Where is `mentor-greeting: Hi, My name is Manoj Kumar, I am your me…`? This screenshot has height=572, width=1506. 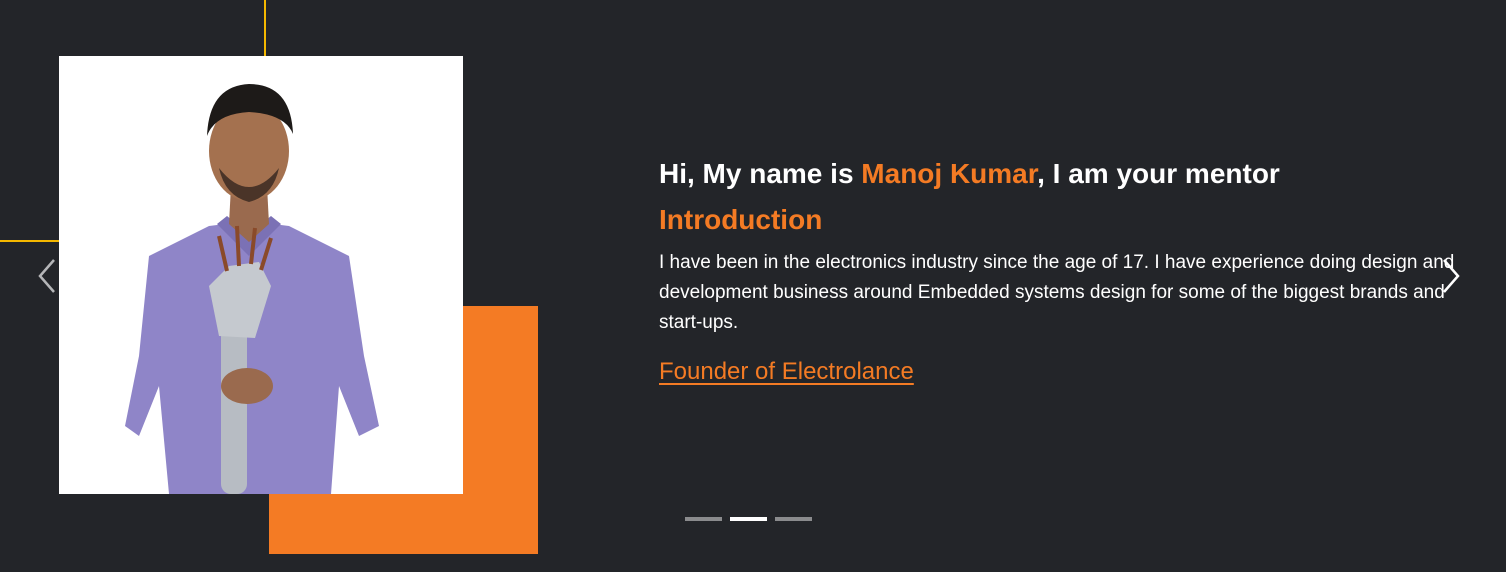
mentor-greeting: Hi, My name is Manoj Kumar, I am your me… is located at coordinates (1074, 174).